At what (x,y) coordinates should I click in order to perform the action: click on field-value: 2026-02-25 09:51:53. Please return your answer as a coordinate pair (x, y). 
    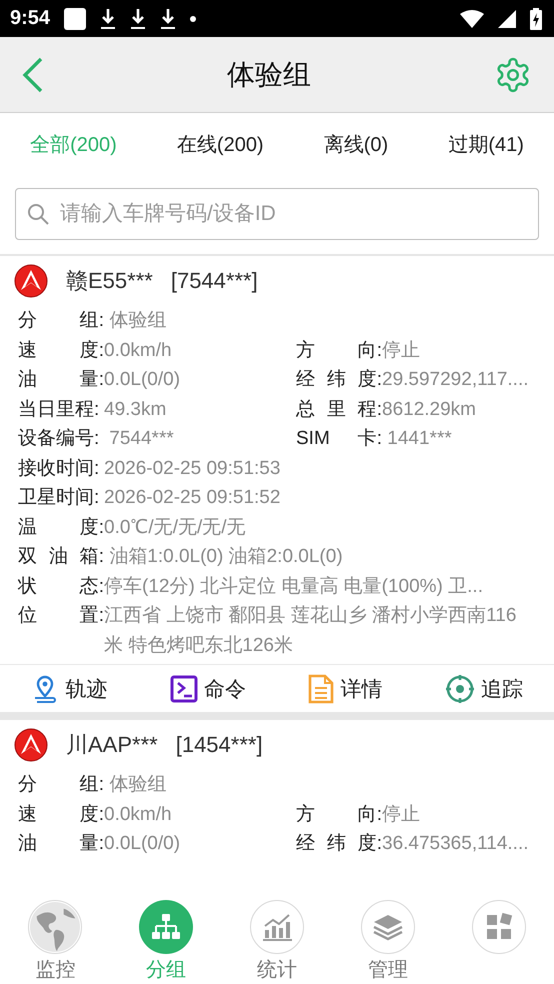
    Looking at the image, I should click on (193, 468).